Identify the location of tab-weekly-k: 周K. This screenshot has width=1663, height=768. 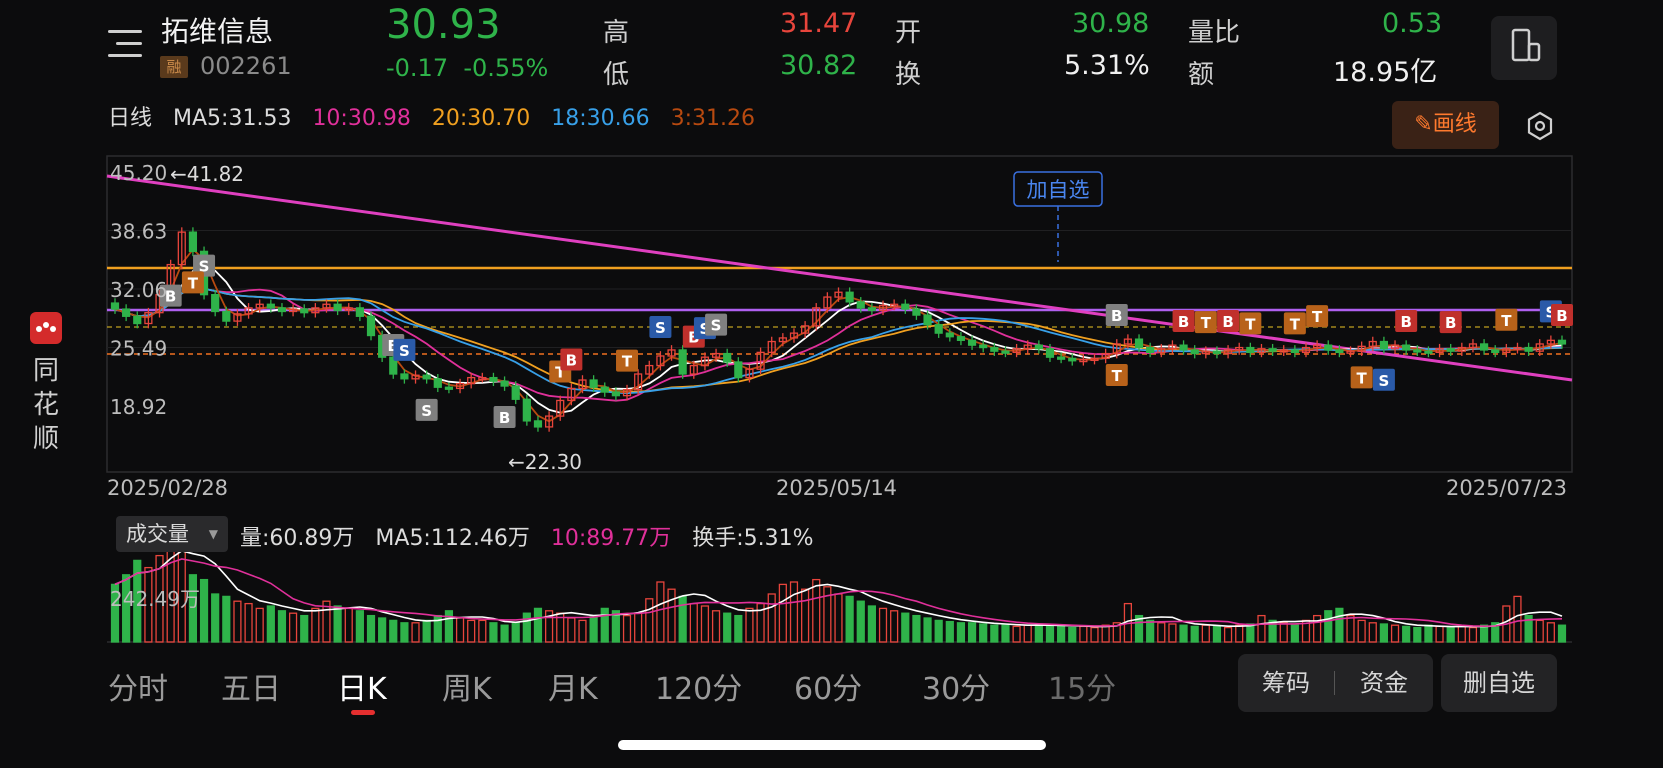
(467, 686).